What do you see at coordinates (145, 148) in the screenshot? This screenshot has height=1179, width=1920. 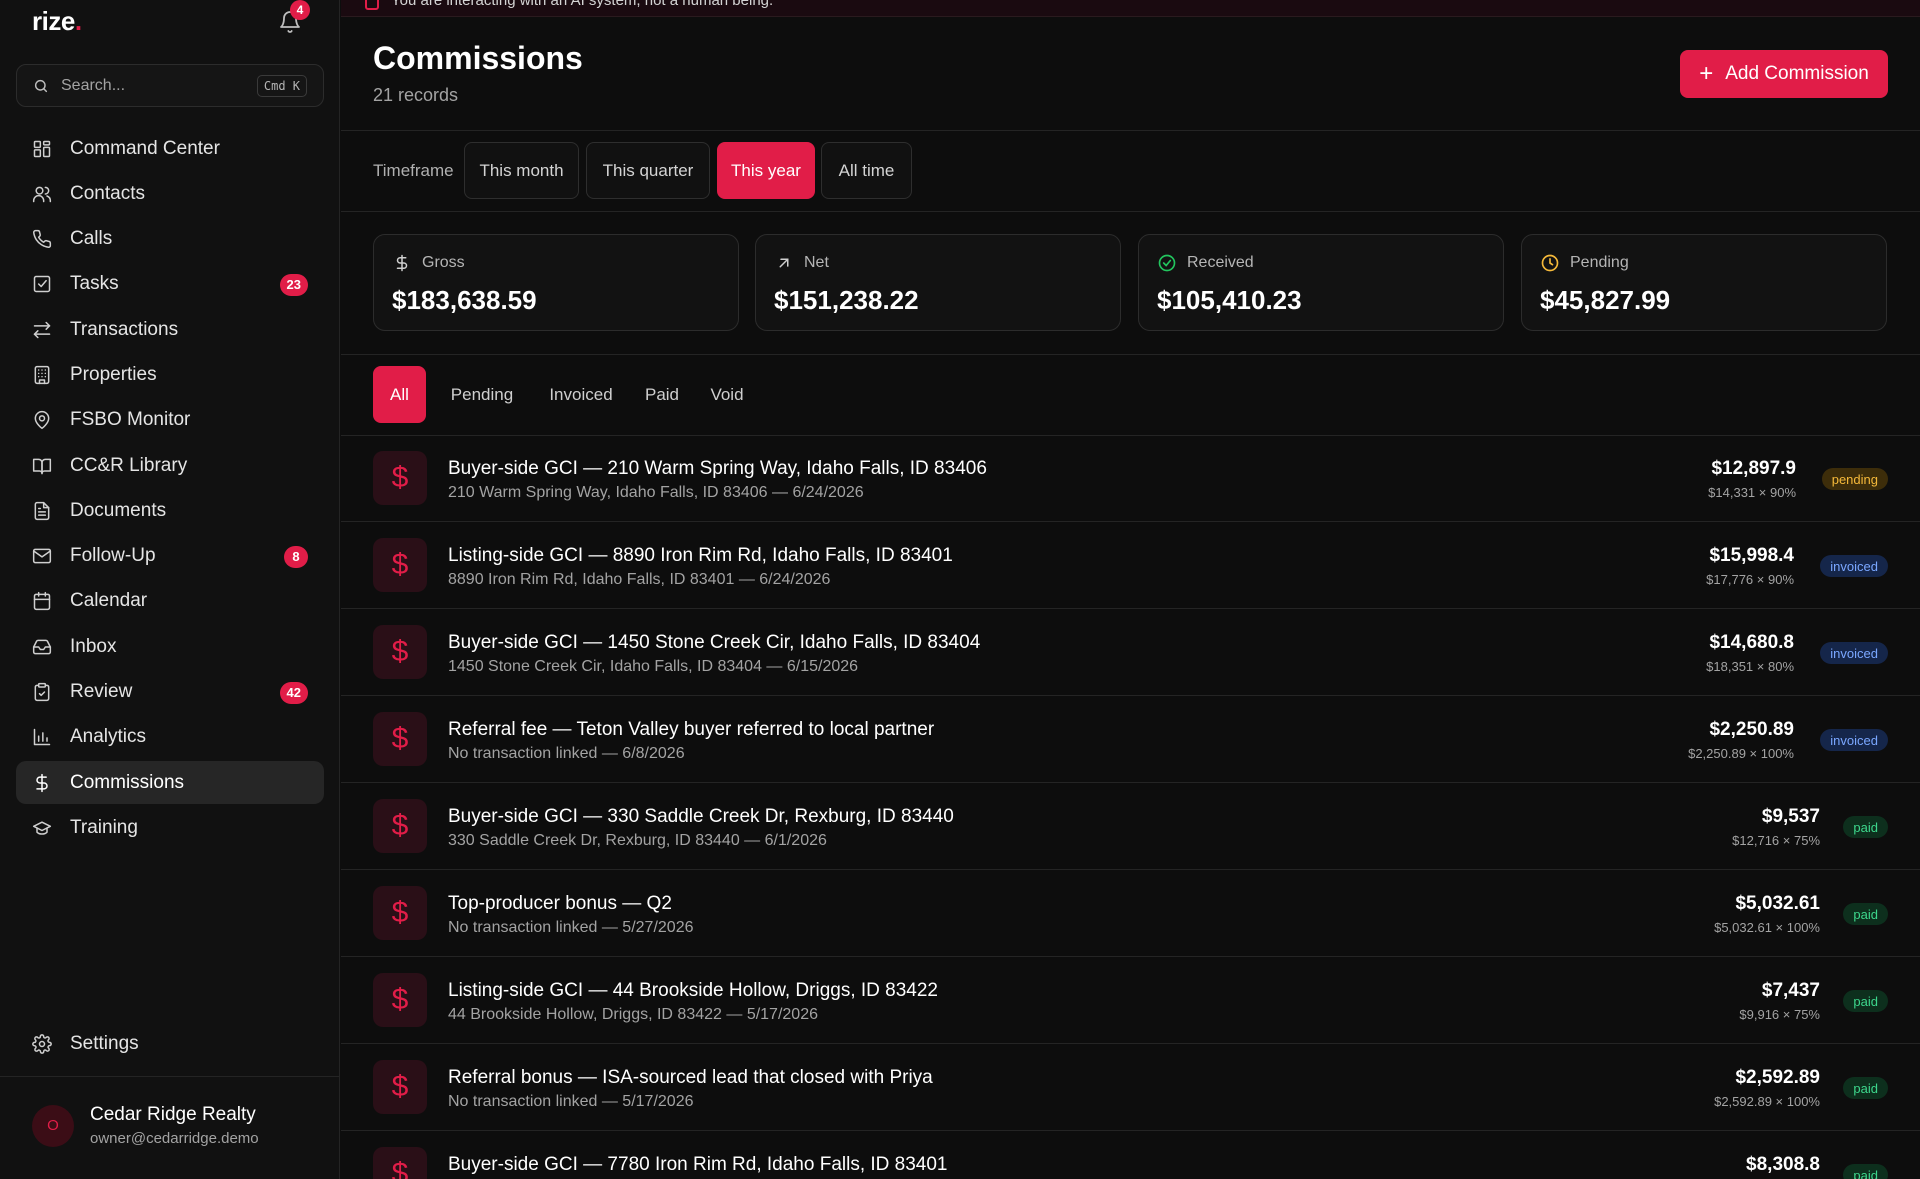 I see `sidebar-item-label: Command Center` at bounding box center [145, 148].